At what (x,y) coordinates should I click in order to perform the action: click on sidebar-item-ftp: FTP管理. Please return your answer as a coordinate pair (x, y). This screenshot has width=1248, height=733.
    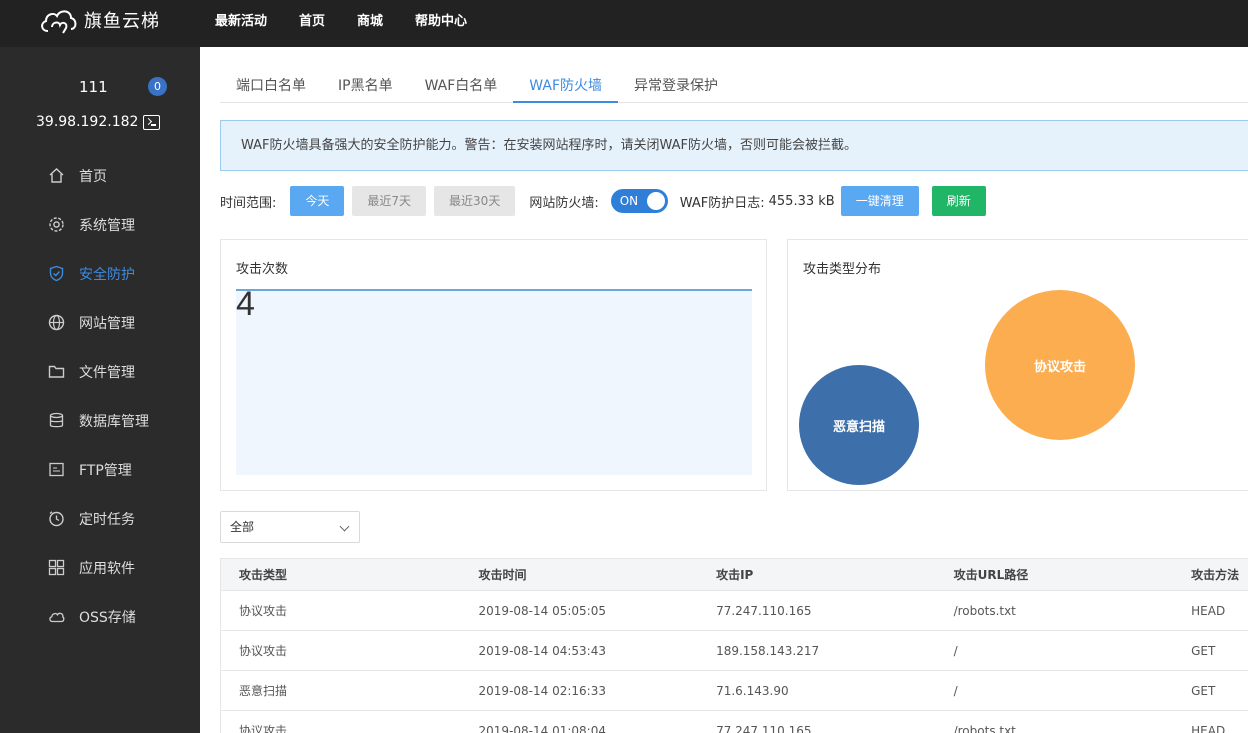
    Looking at the image, I should click on (100, 469).